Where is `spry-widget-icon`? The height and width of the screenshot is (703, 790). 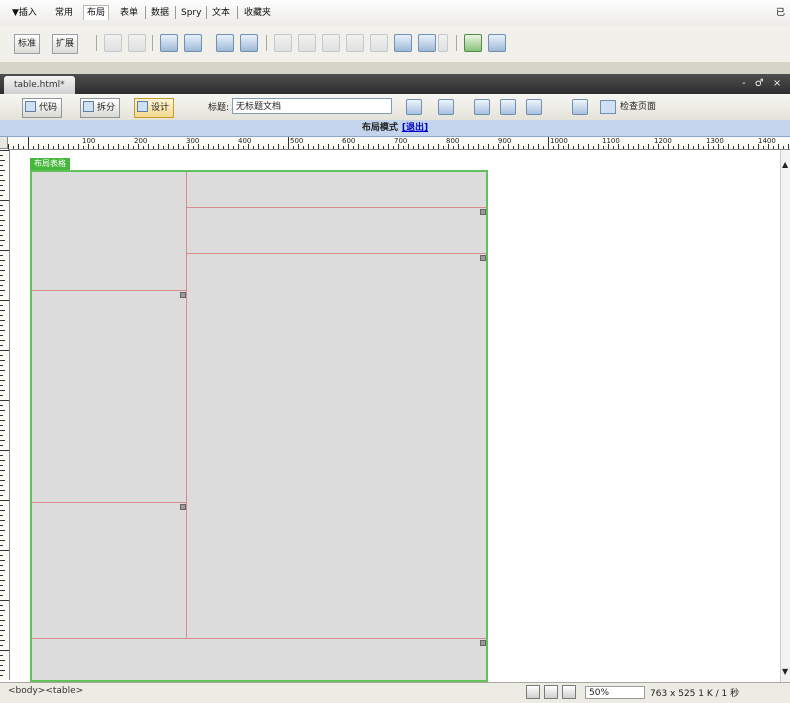
spry-widget-icon is located at coordinates (473, 43).